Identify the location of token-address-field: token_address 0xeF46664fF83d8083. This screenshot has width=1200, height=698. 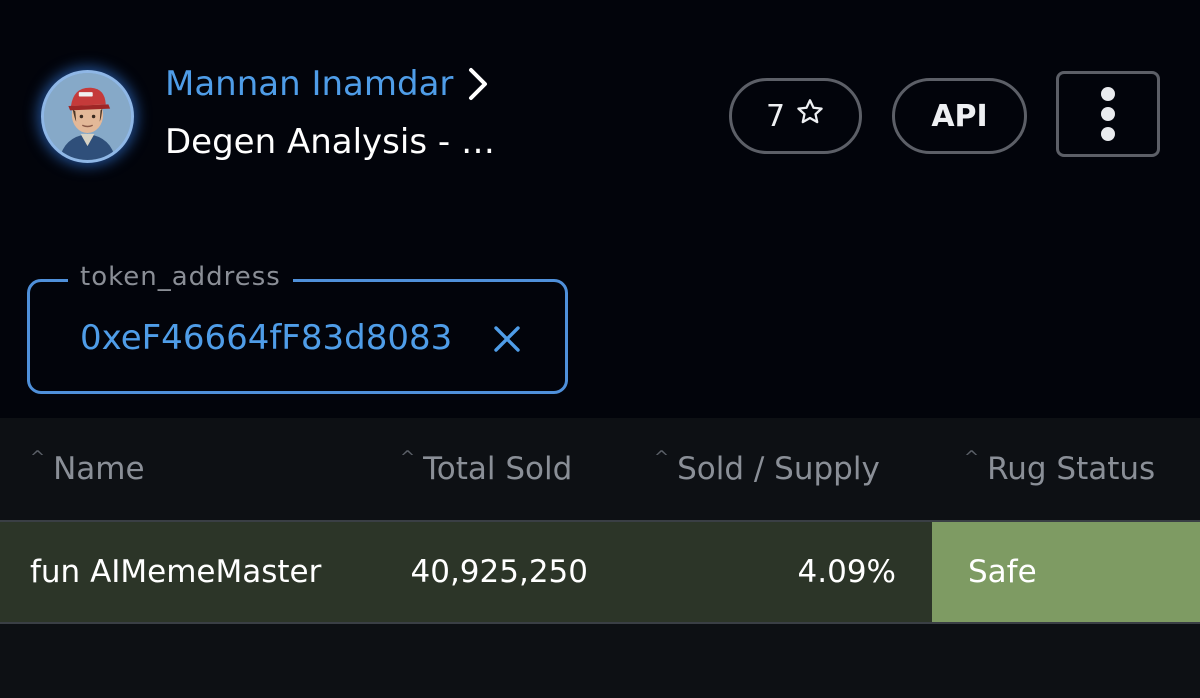
(297, 328).